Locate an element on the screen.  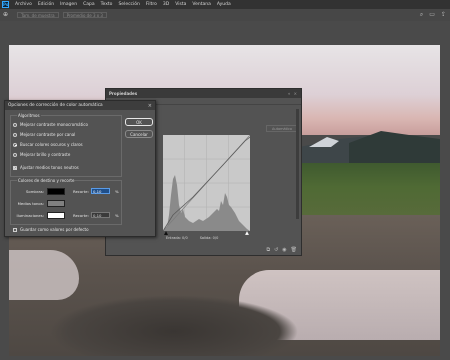
reset-icon: ↺ is located at coordinates (276, 250).